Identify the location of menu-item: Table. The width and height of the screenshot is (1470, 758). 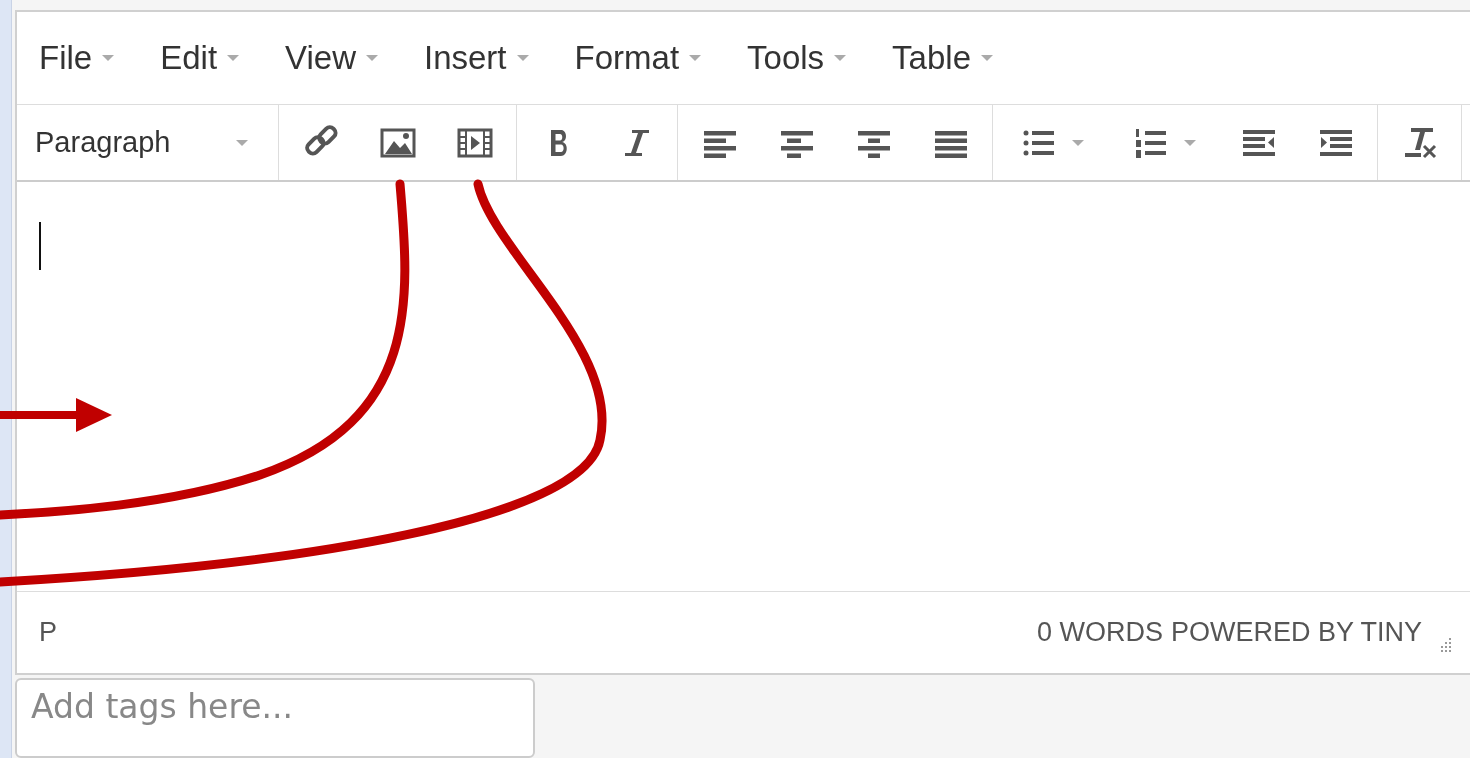
(954, 58).